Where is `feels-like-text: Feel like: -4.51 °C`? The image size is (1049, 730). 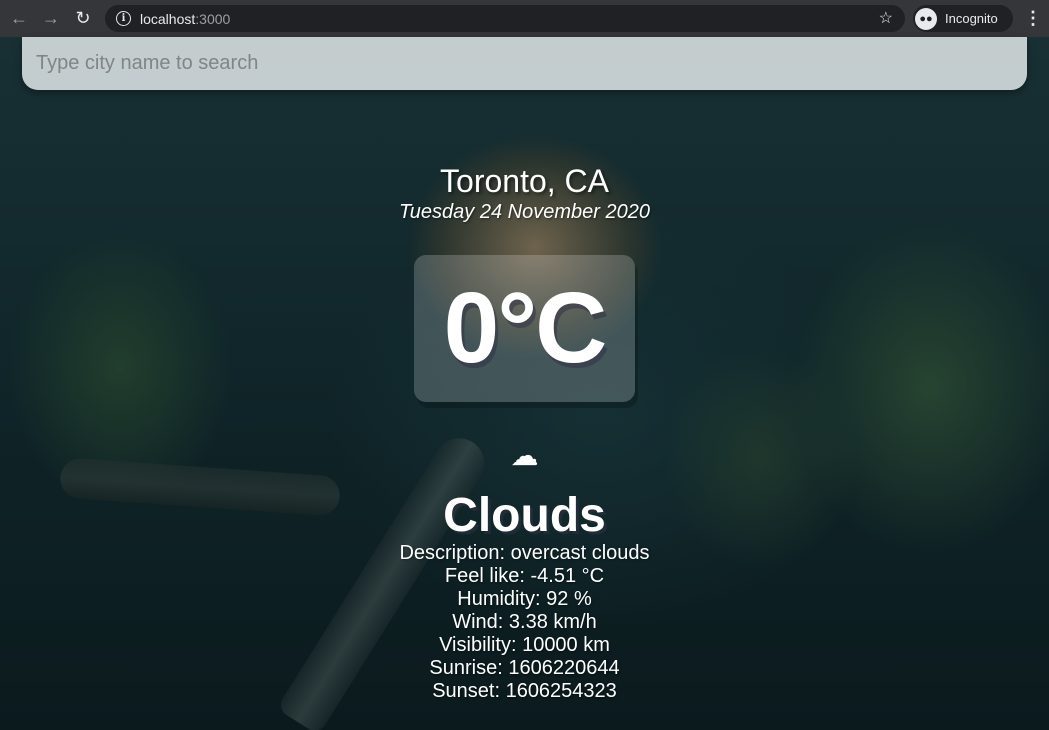
feels-like-text: Feel like: -4.51 °C is located at coordinates (524, 576).